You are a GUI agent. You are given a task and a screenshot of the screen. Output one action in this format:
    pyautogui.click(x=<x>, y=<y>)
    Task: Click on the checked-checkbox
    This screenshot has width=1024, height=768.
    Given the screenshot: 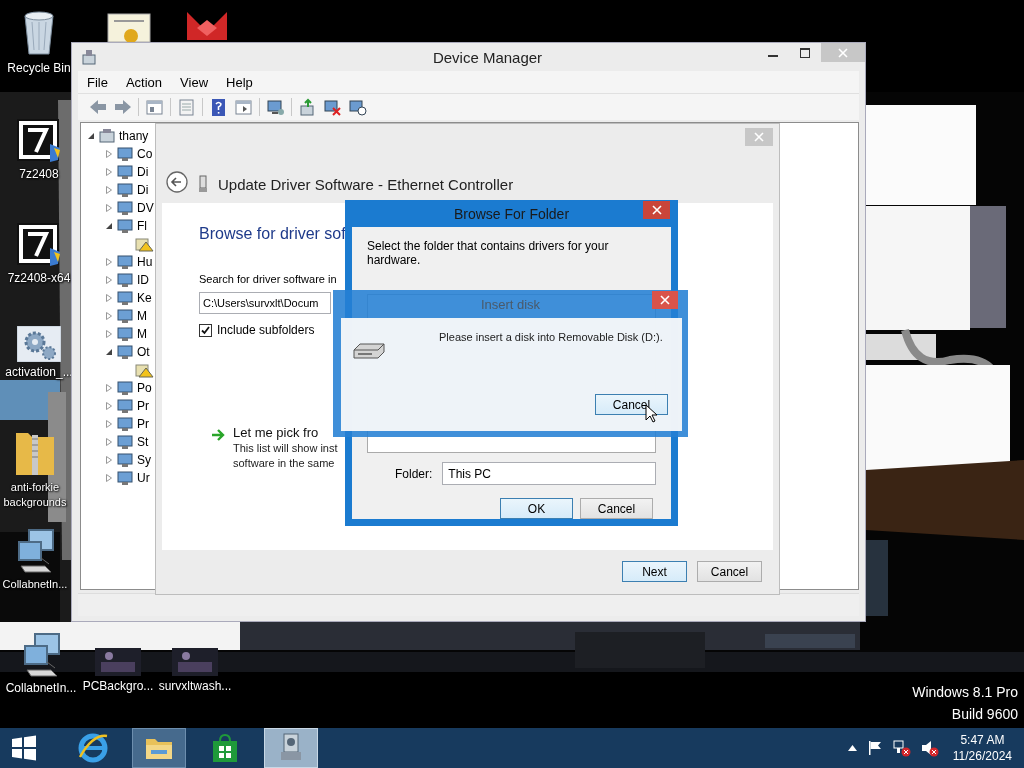 What is the action you would take?
    pyautogui.click(x=205, y=330)
    